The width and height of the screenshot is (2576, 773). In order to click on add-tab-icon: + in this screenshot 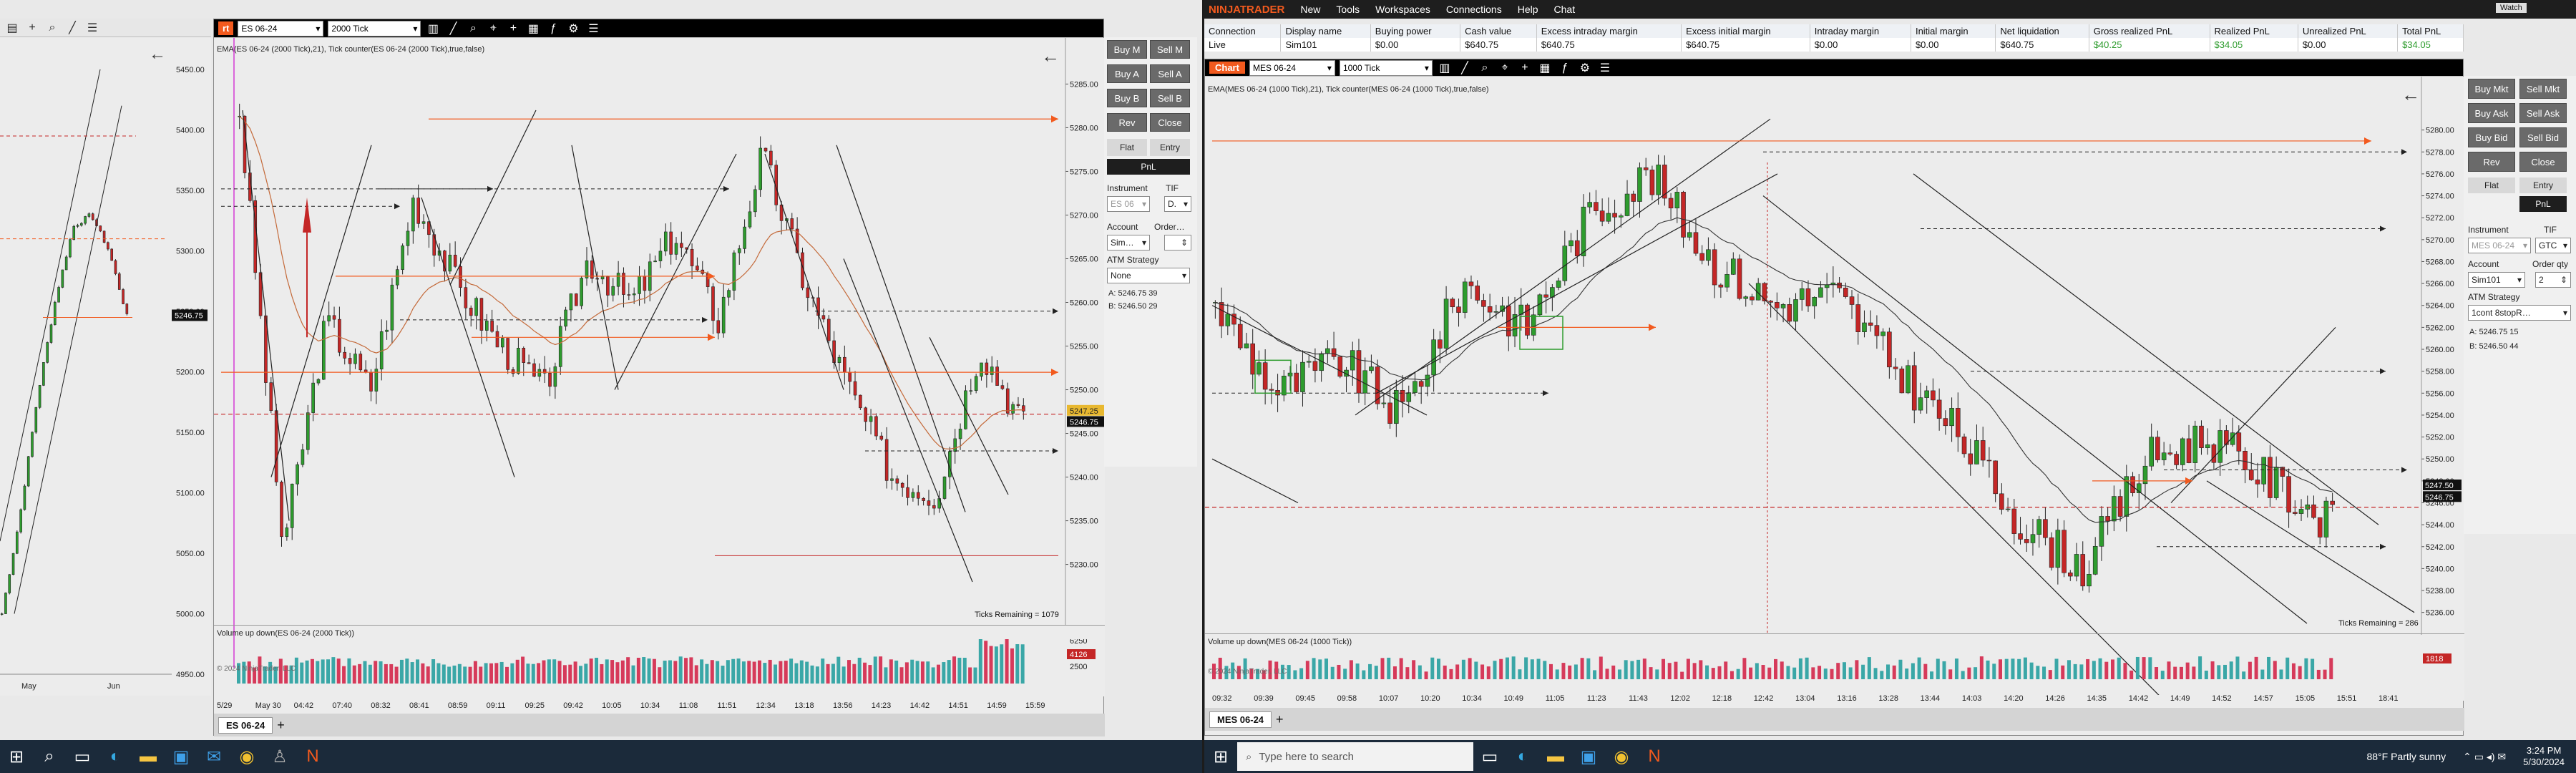, I will do `click(281, 725)`.